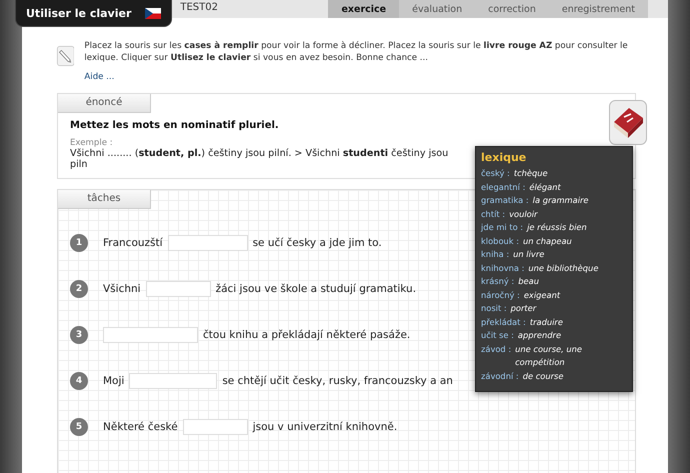  I want to click on number-badge: 3, so click(79, 335).